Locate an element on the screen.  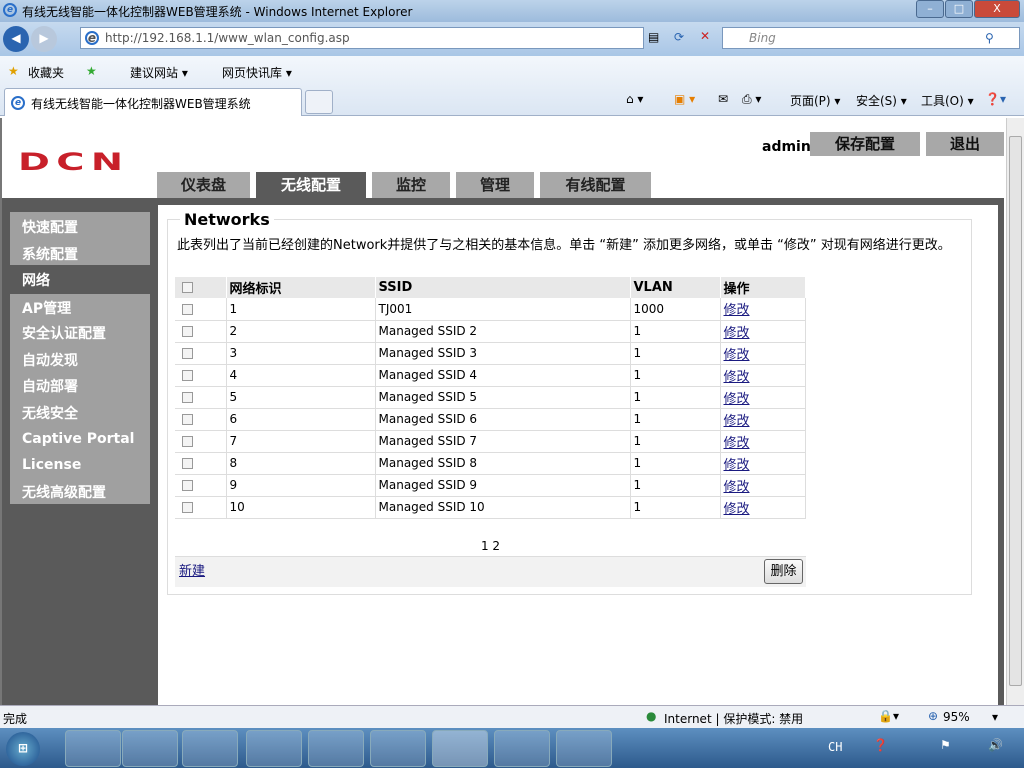
feeds-icon: ▣ ▾ is located at coordinates (684, 99).